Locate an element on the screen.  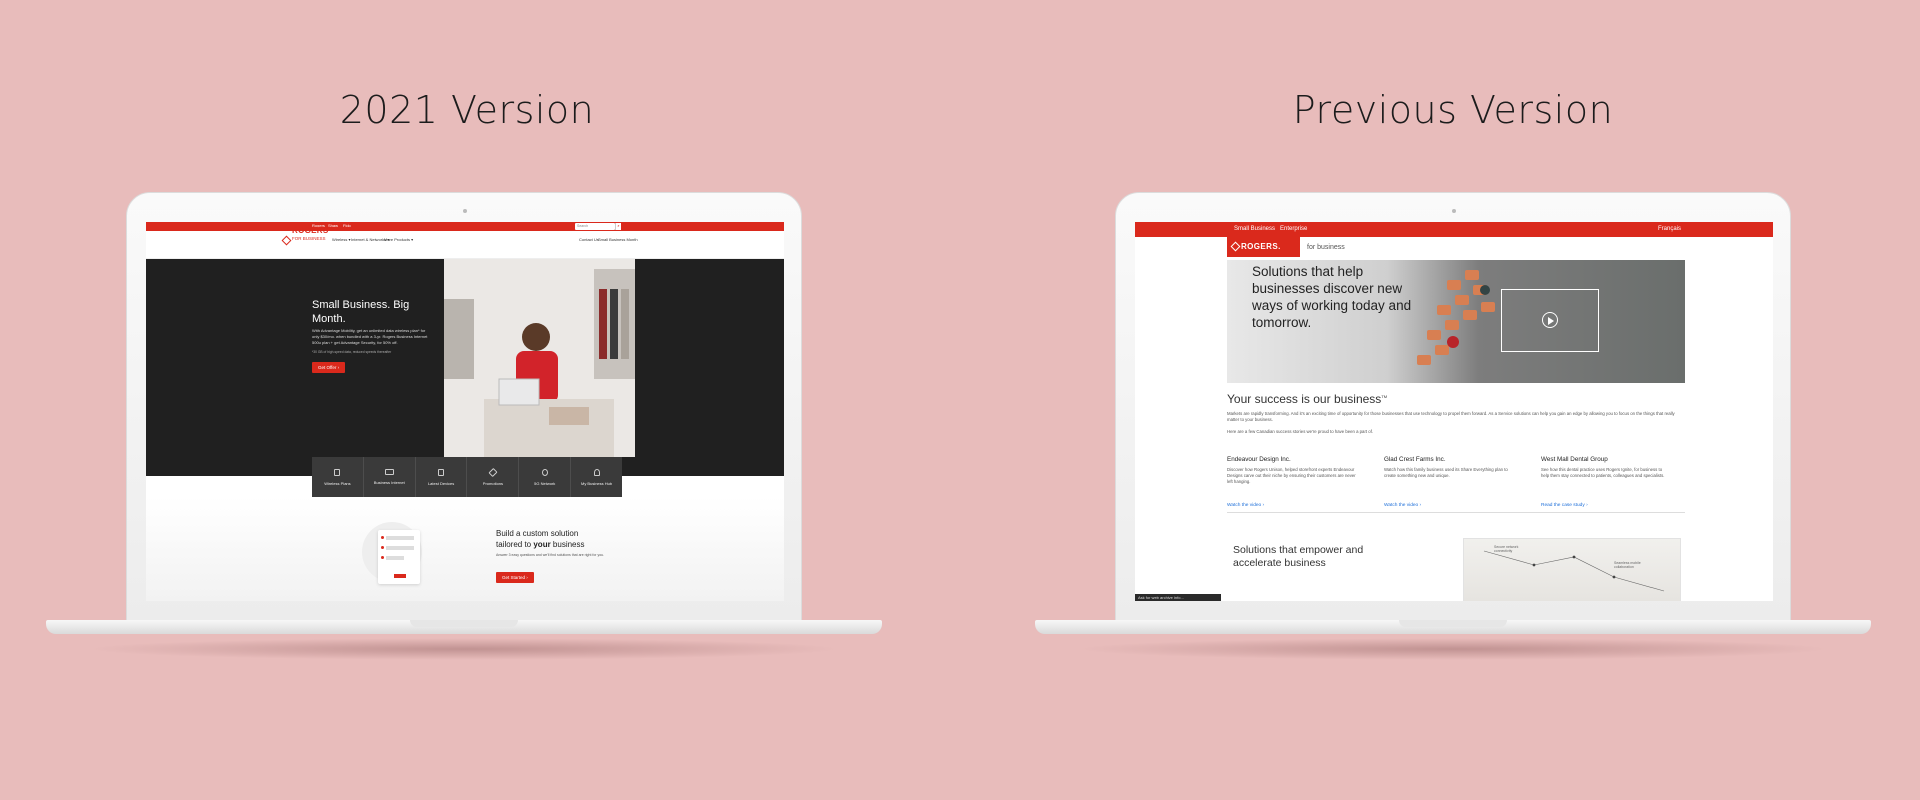
logo-text: ROGERS is located at coordinates (310, 230).